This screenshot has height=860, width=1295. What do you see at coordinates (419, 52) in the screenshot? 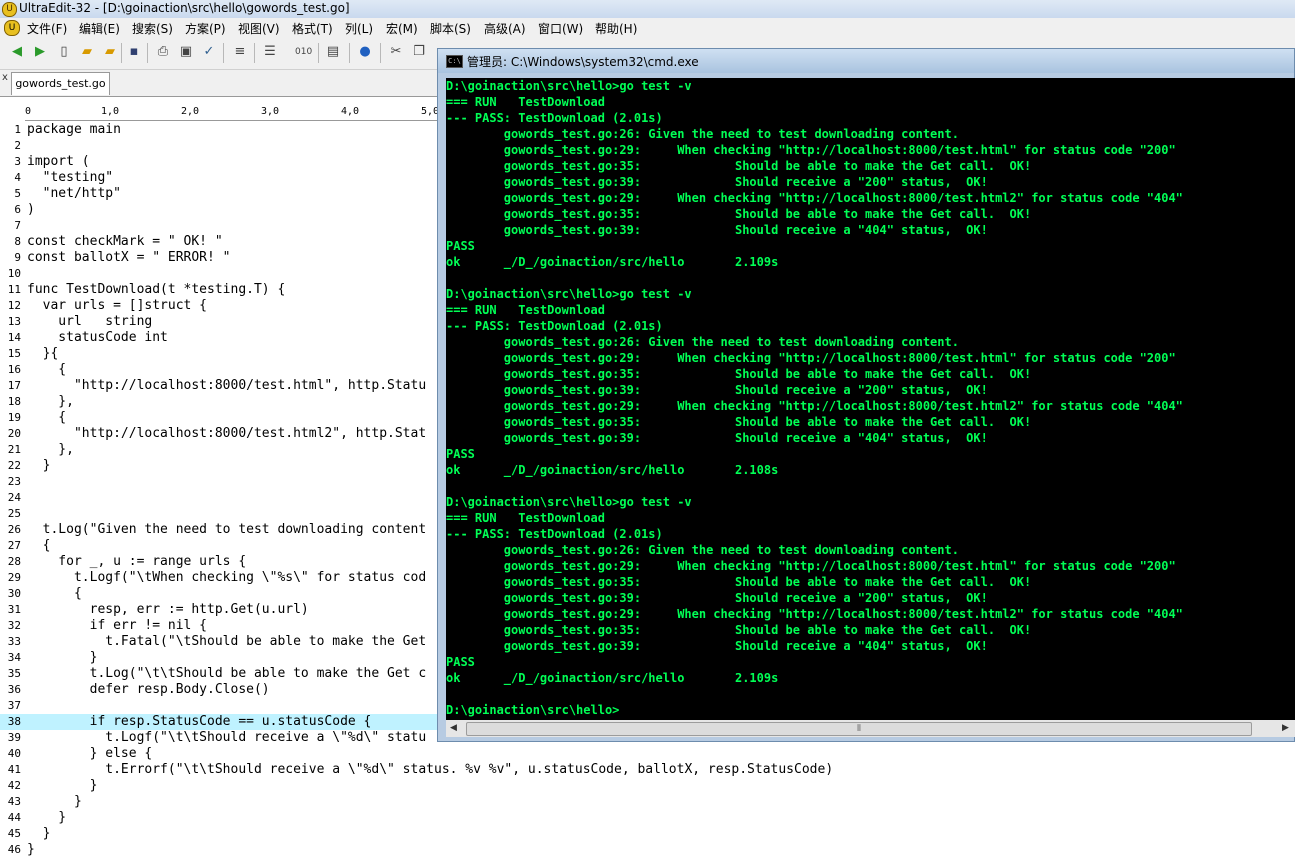
I see `copy-icon: ❐` at bounding box center [419, 52].